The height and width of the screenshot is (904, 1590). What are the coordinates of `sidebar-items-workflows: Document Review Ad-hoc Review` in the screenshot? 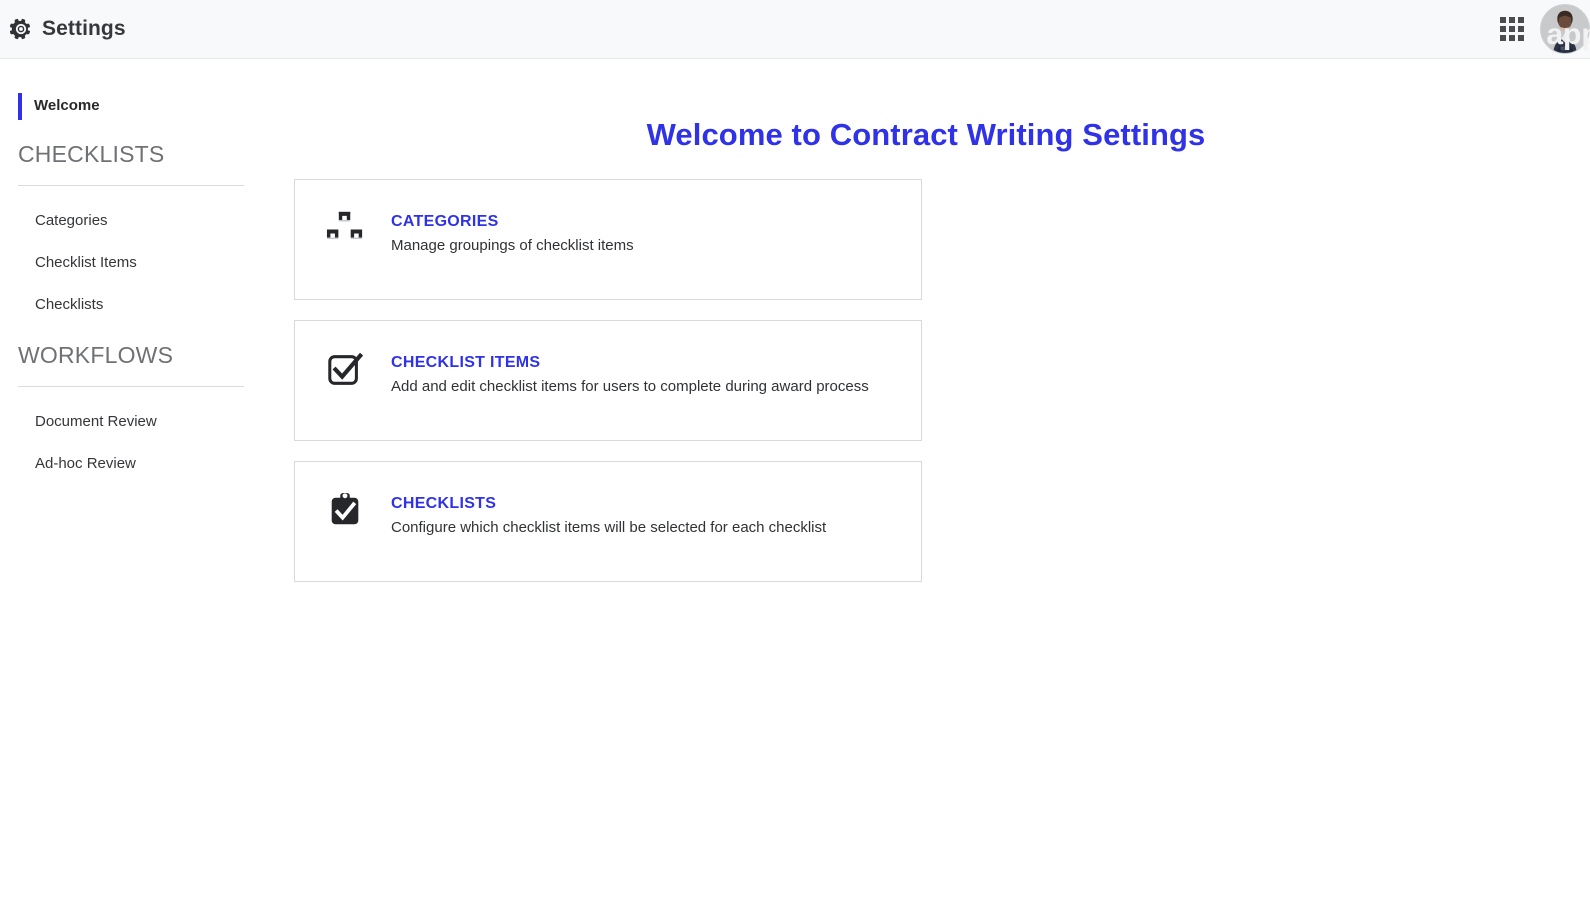 It's located at (131, 436).